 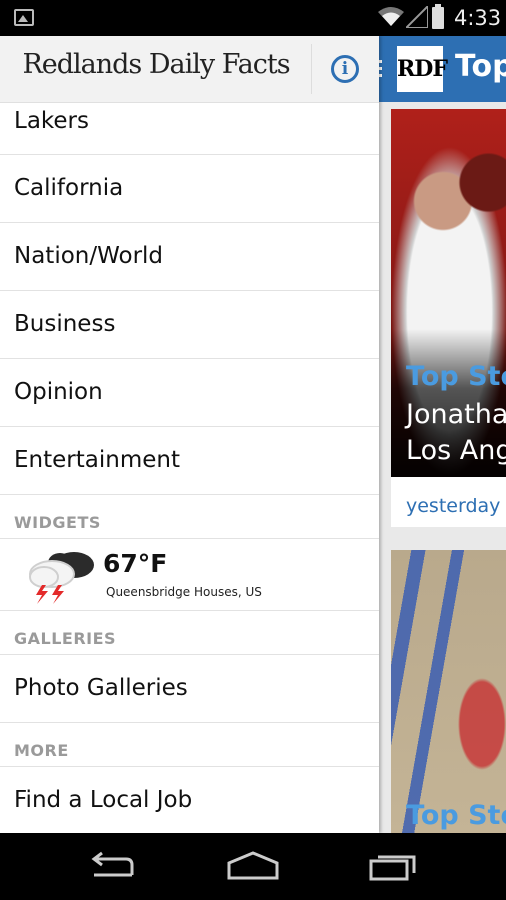 What do you see at coordinates (478, 18) in the screenshot?
I see `clock: 4:33` at bounding box center [478, 18].